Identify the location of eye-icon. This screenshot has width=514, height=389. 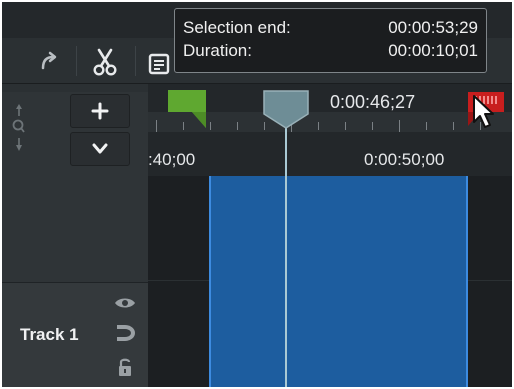
(125, 303).